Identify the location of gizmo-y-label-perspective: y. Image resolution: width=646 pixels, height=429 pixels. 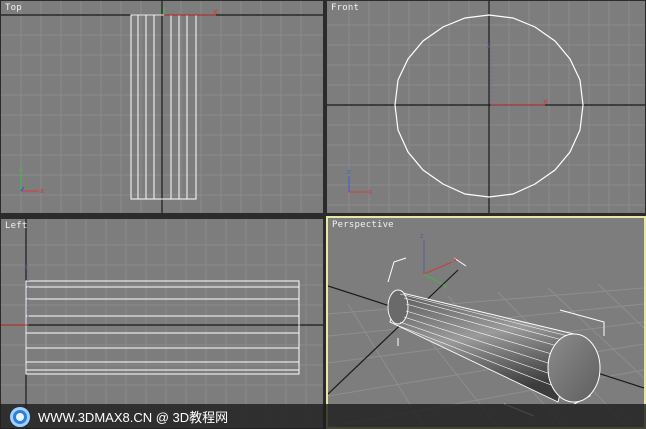
(445, 286).